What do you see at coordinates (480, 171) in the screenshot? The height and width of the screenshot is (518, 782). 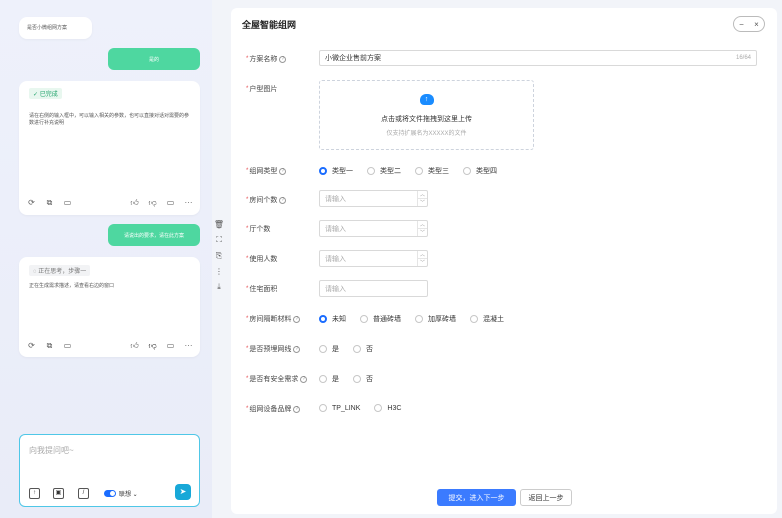 I see `network-type-option-4: 类型四` at bounding box center [480, 171].